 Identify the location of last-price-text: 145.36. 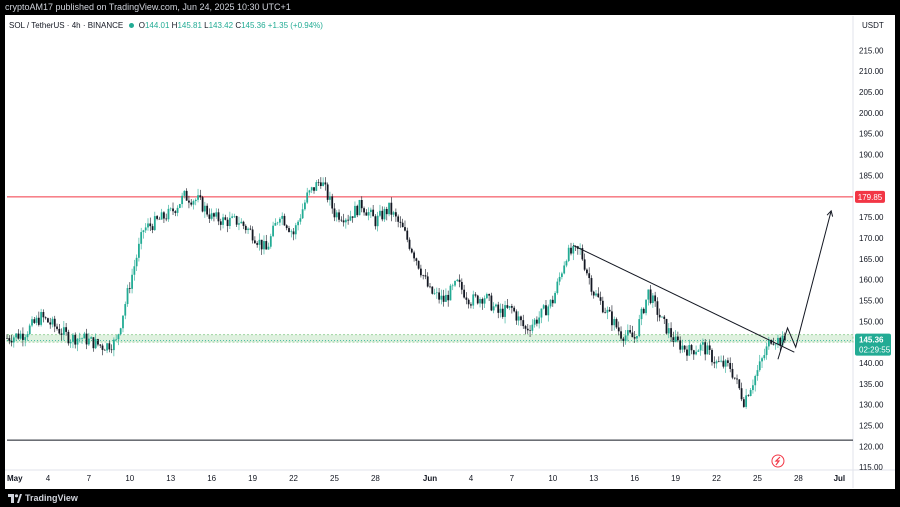
(871, 340).